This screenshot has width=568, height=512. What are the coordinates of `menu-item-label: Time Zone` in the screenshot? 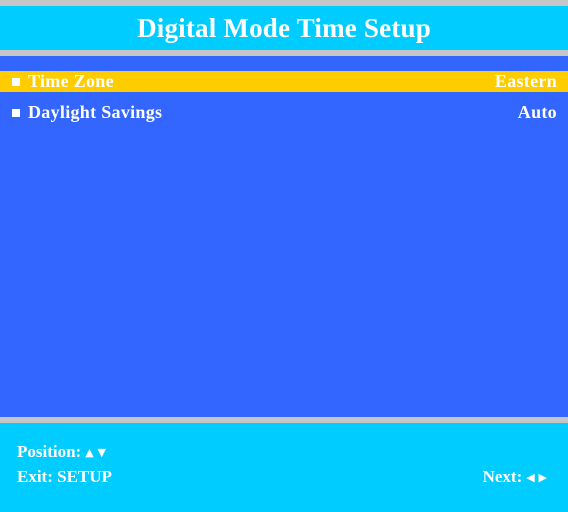 It's located at (71, 81).